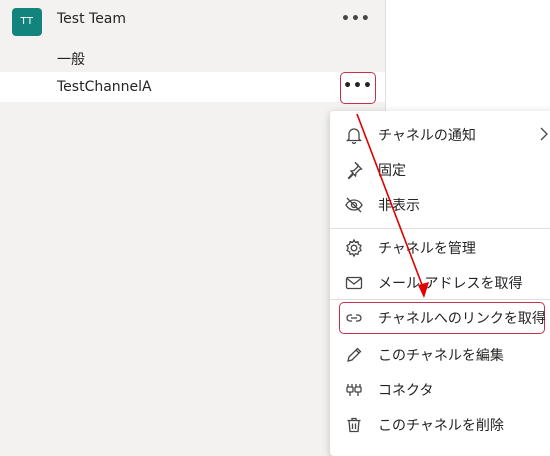  I want to click on menu-item-pin: 固定, so click(440, 169).